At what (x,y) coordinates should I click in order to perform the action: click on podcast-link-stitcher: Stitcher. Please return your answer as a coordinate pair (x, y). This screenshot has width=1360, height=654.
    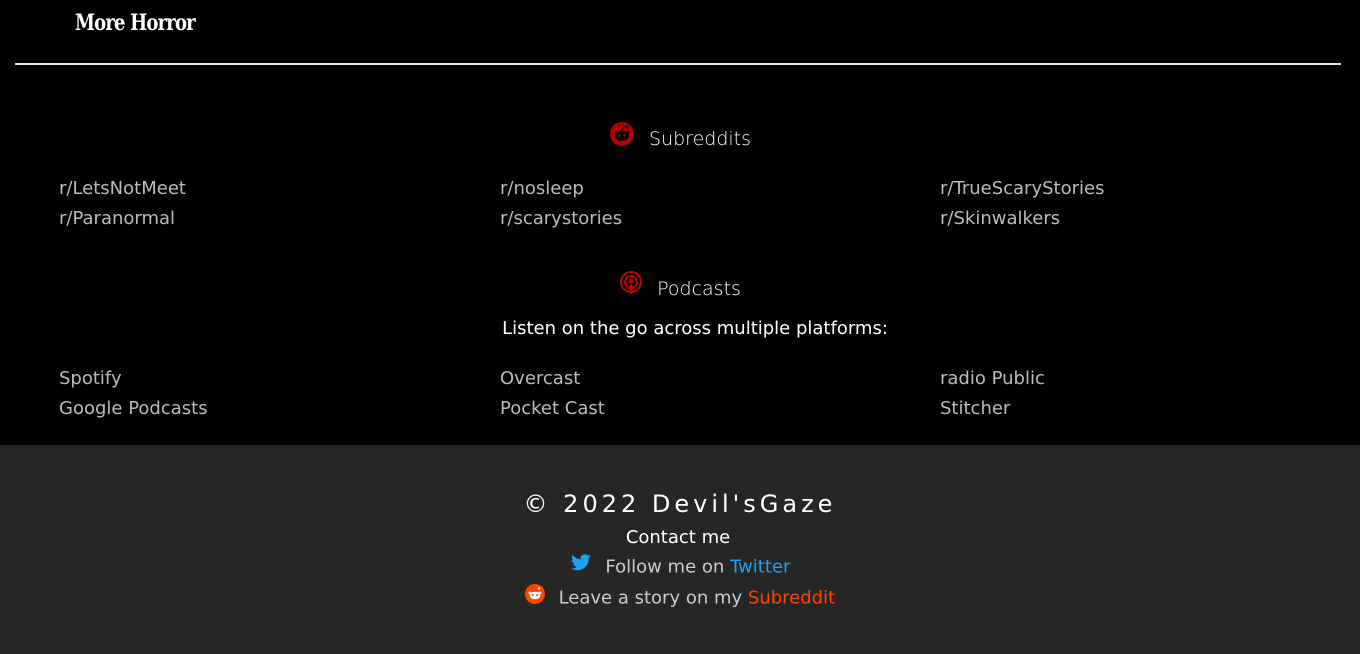
    Looking at the image, I should click on (975, 408).